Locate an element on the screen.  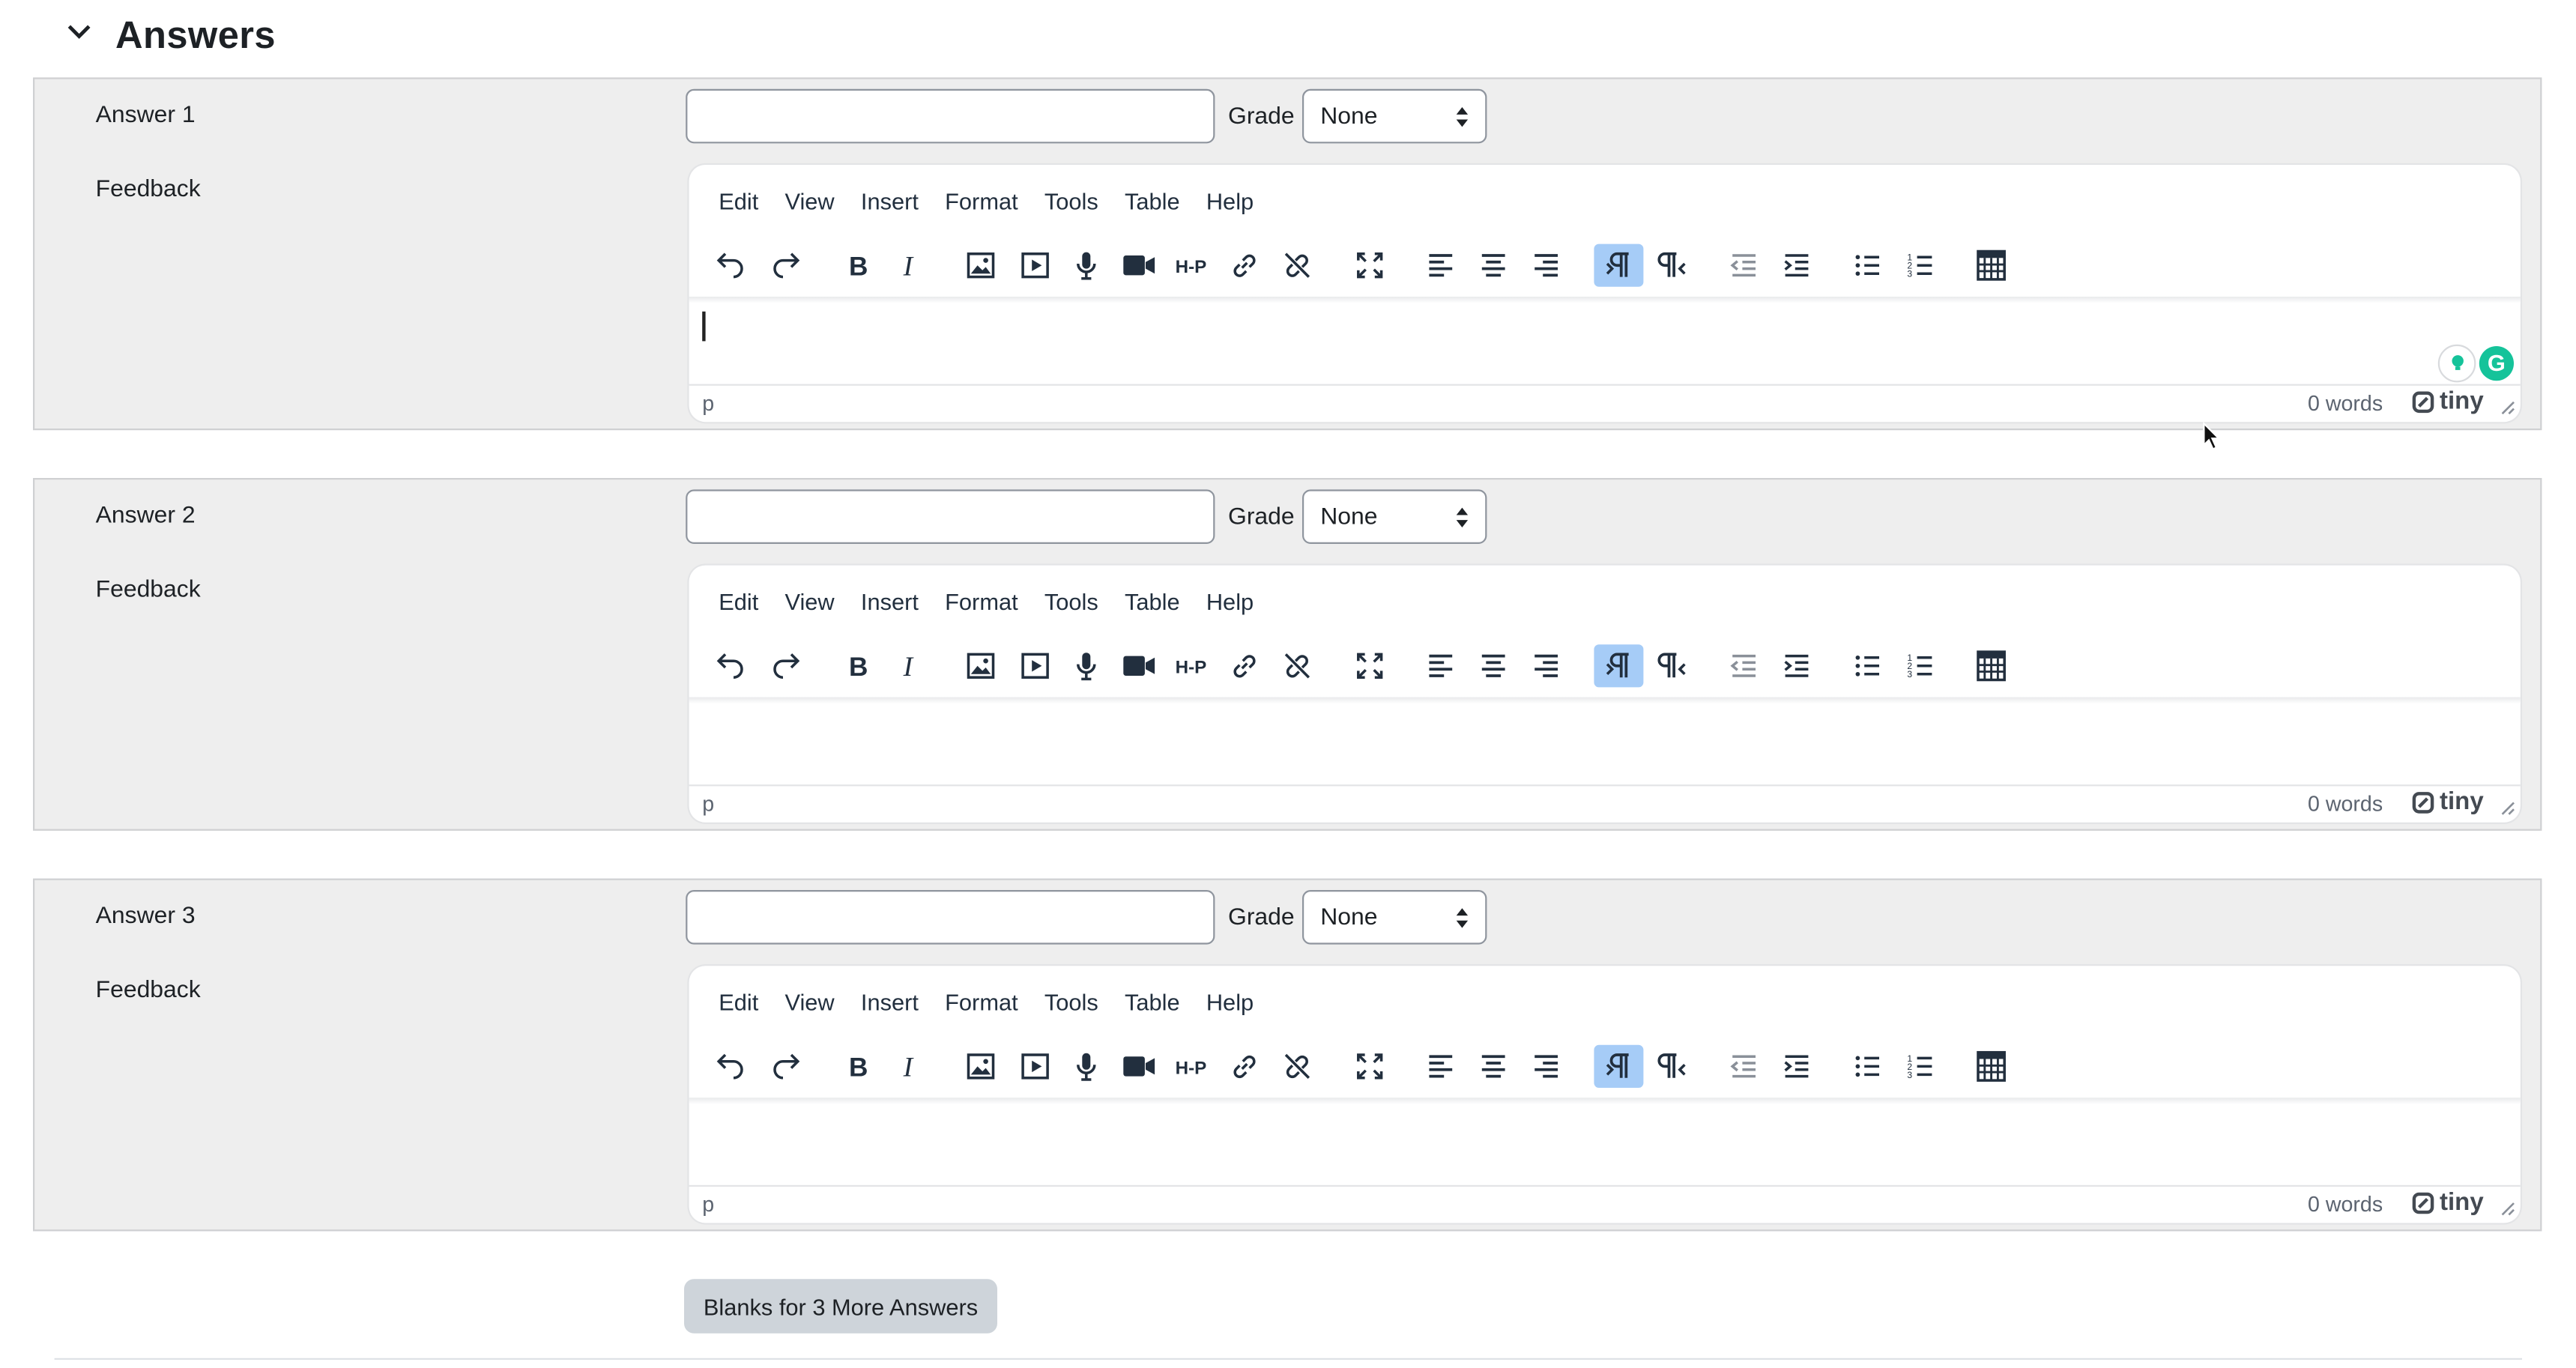
bold-button: B is located at coordinates (857, 265).